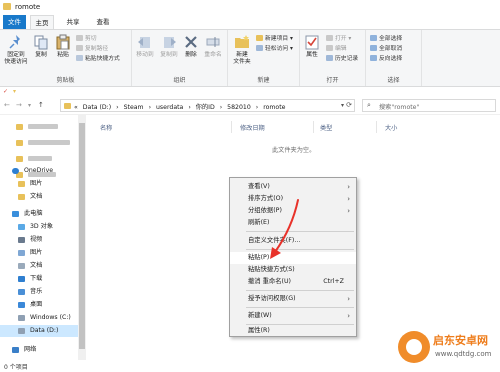 The height and width of the screenshot is (372, 500). I want to click on copy-path-label: 复制路径, so click(97, 49).